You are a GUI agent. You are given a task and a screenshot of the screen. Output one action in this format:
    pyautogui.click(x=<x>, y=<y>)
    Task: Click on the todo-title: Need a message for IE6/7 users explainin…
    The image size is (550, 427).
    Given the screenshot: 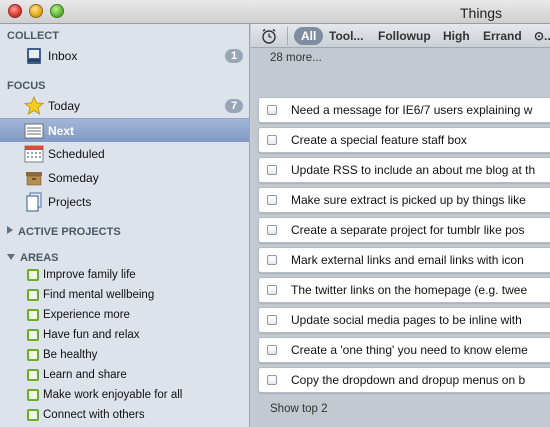 What is the action you would take?
    pyautogui.click(x=412, y=110)
    